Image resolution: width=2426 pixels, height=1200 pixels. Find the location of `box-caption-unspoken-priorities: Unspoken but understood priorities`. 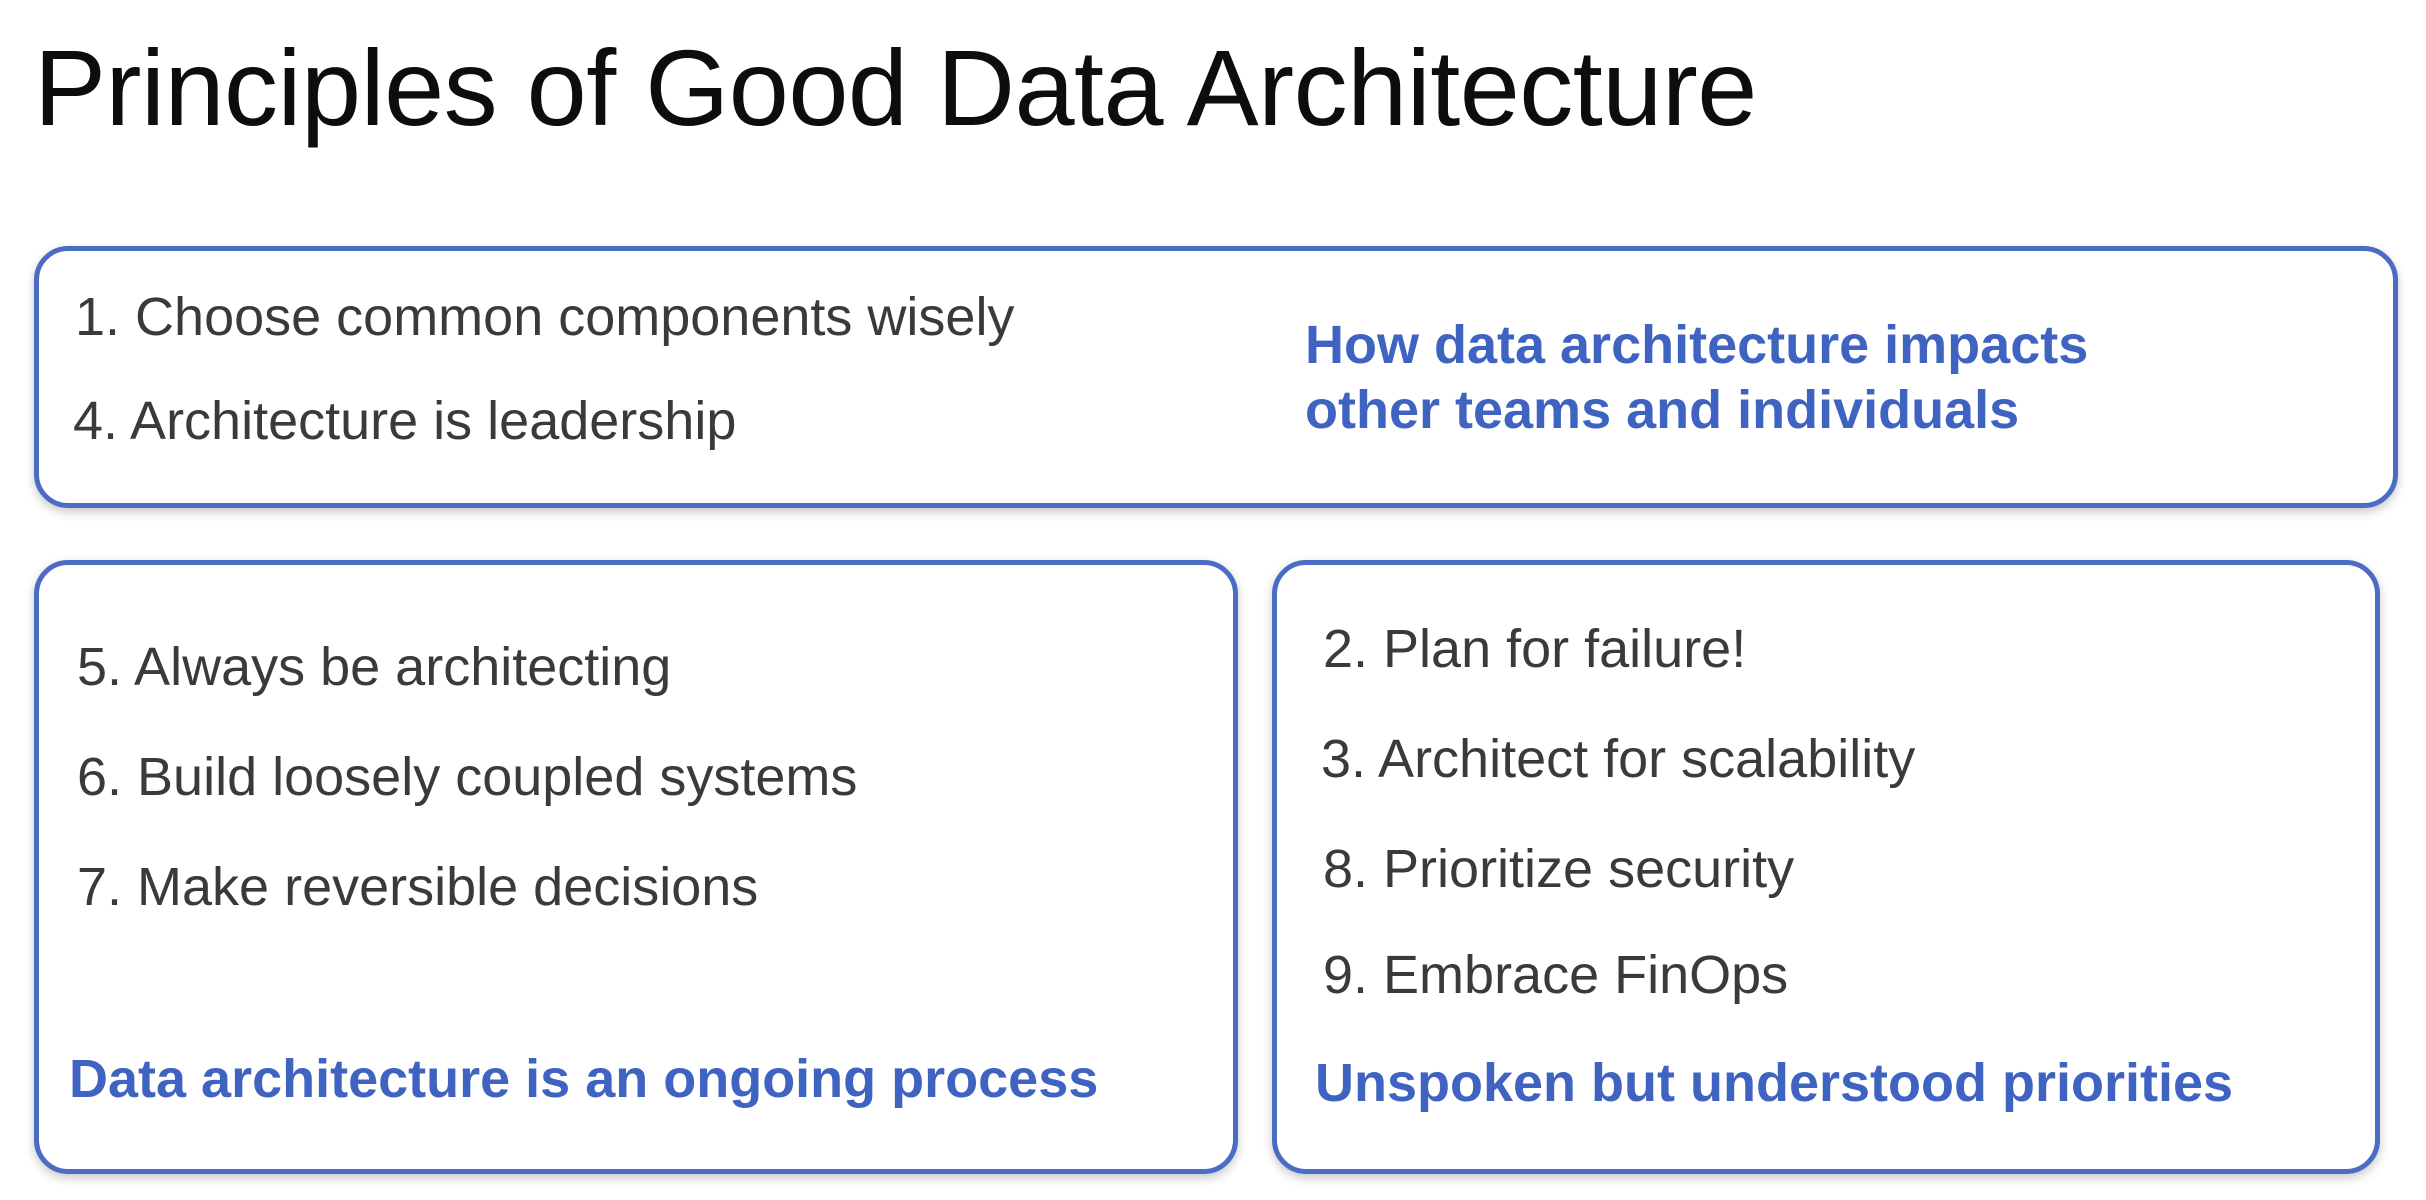

box-caption-unspoken-priorities: Unspoken but understood priorities is located at coordinates (1774, 1083).